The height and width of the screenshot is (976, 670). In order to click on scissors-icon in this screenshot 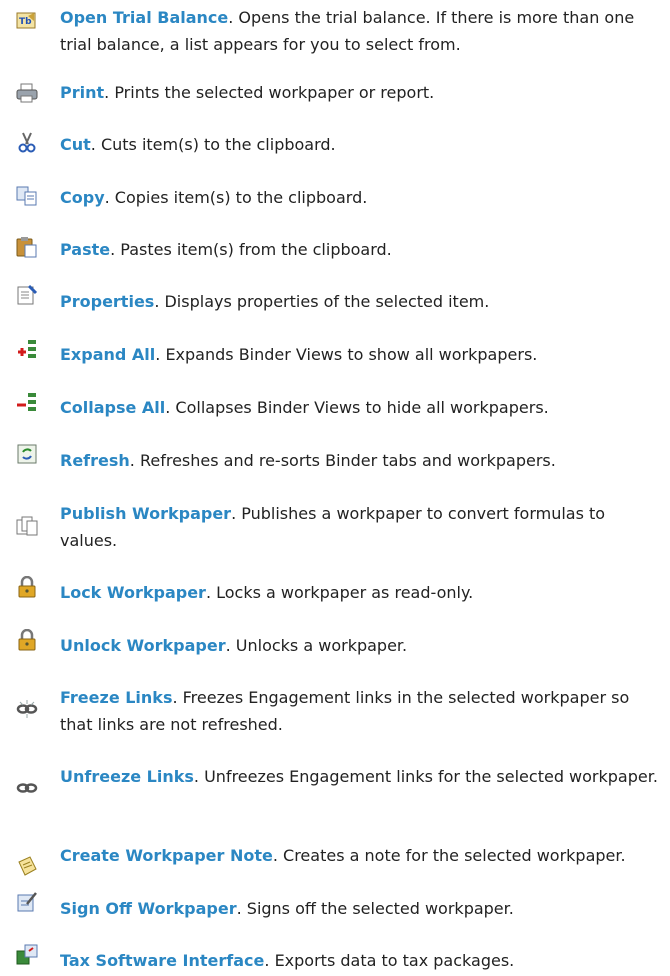, I will do `click(27, 143)`.